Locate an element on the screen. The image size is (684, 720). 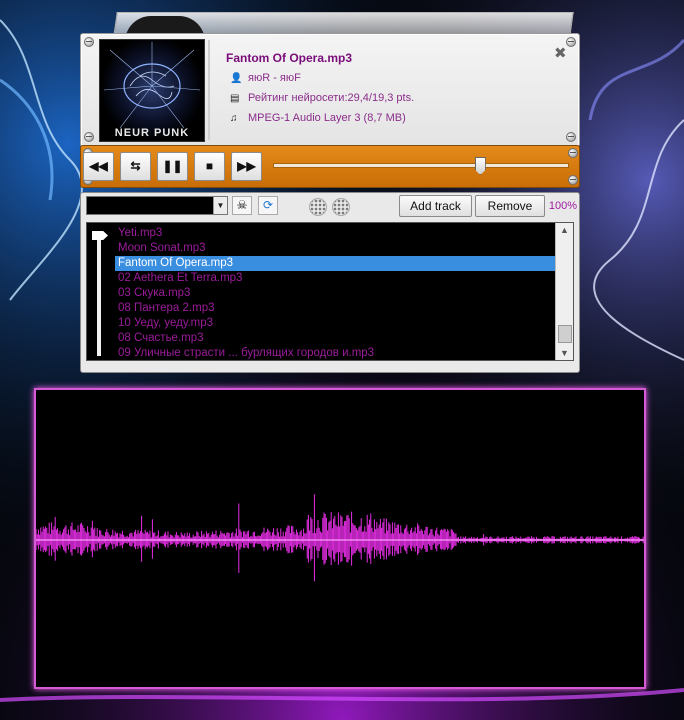
transport-bar: ◀◀ ⇆ ❚❚ ■ ▶▶ is located at coordinates (330, 166).